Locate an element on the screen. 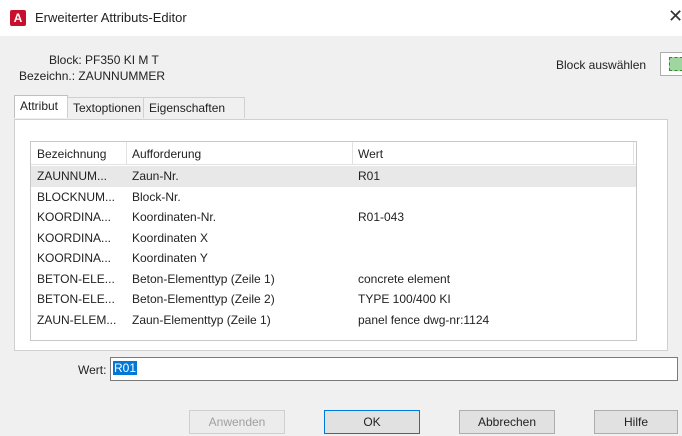 This screenshot has height=436, width=682. value-input-text: R01 is located at coordinates (125, 368).